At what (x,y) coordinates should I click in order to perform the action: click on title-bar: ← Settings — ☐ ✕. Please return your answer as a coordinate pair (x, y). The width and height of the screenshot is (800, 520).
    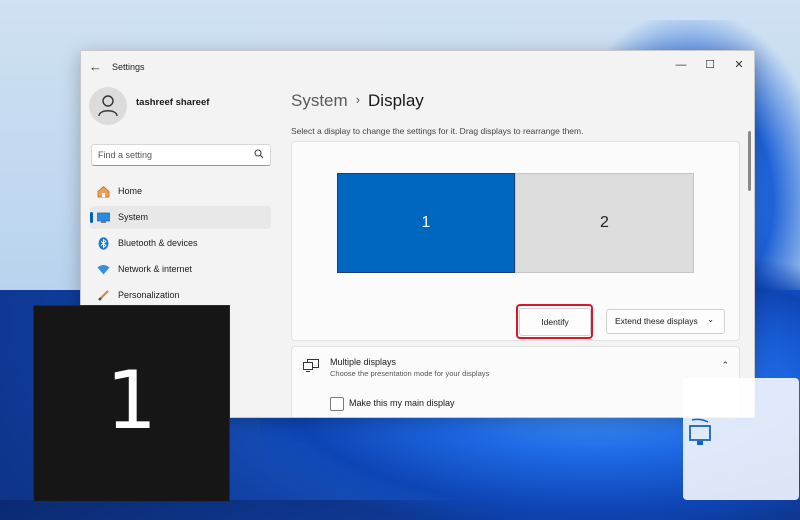
    Looking at the image, I should click on (417, 67).